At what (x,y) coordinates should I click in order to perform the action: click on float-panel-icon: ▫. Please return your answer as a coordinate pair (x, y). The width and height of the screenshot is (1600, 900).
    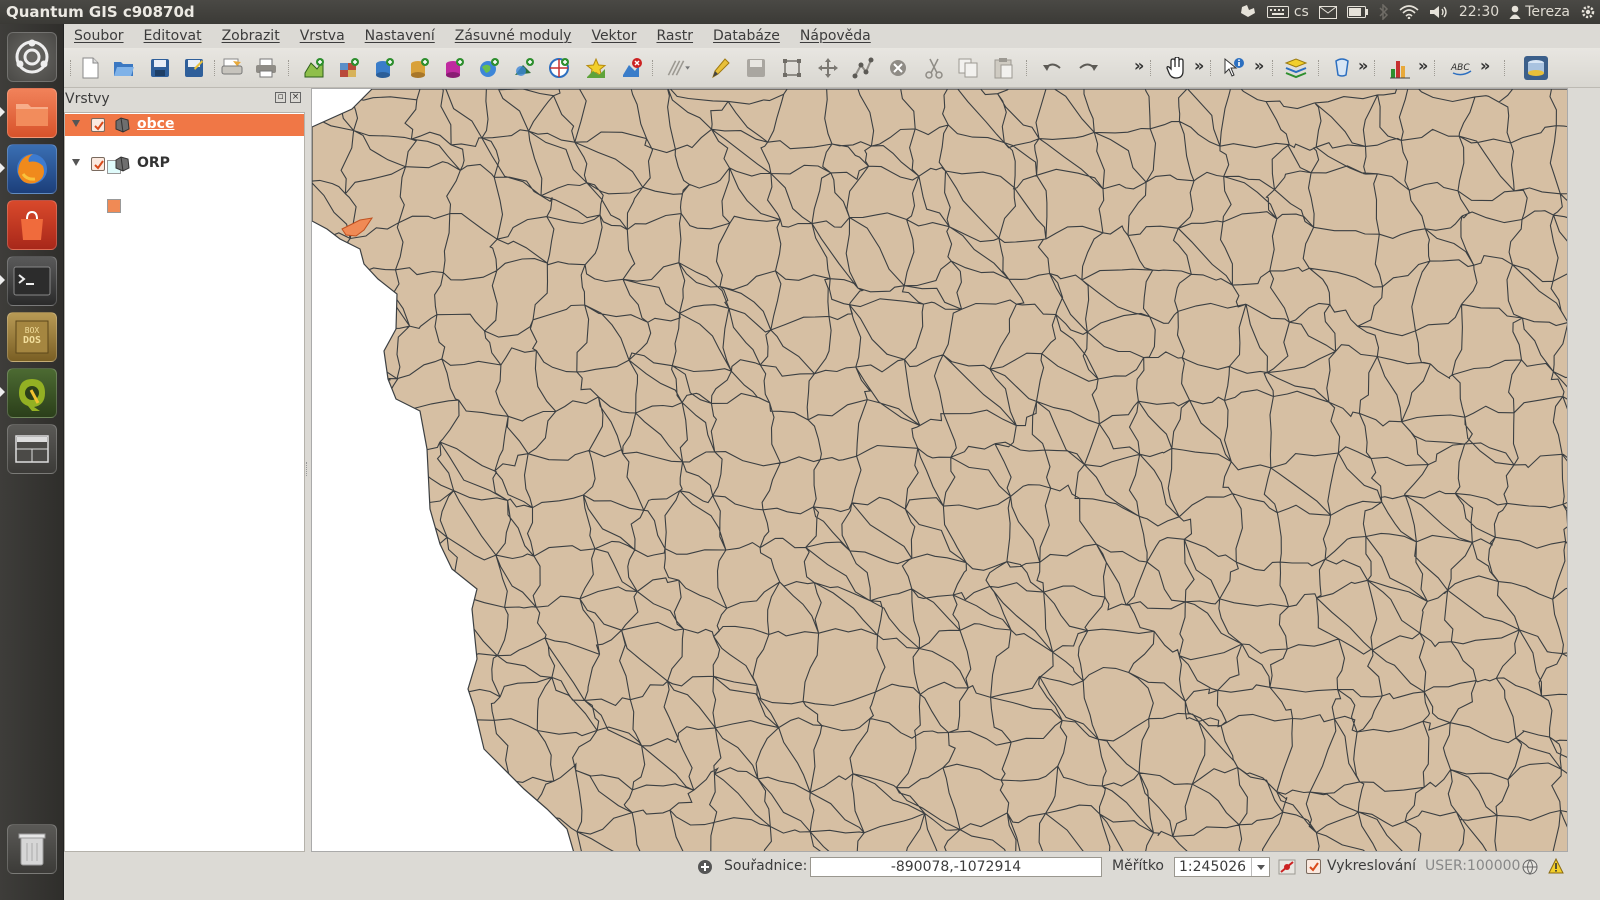
    Looking at the image, I should click on (280, 97).